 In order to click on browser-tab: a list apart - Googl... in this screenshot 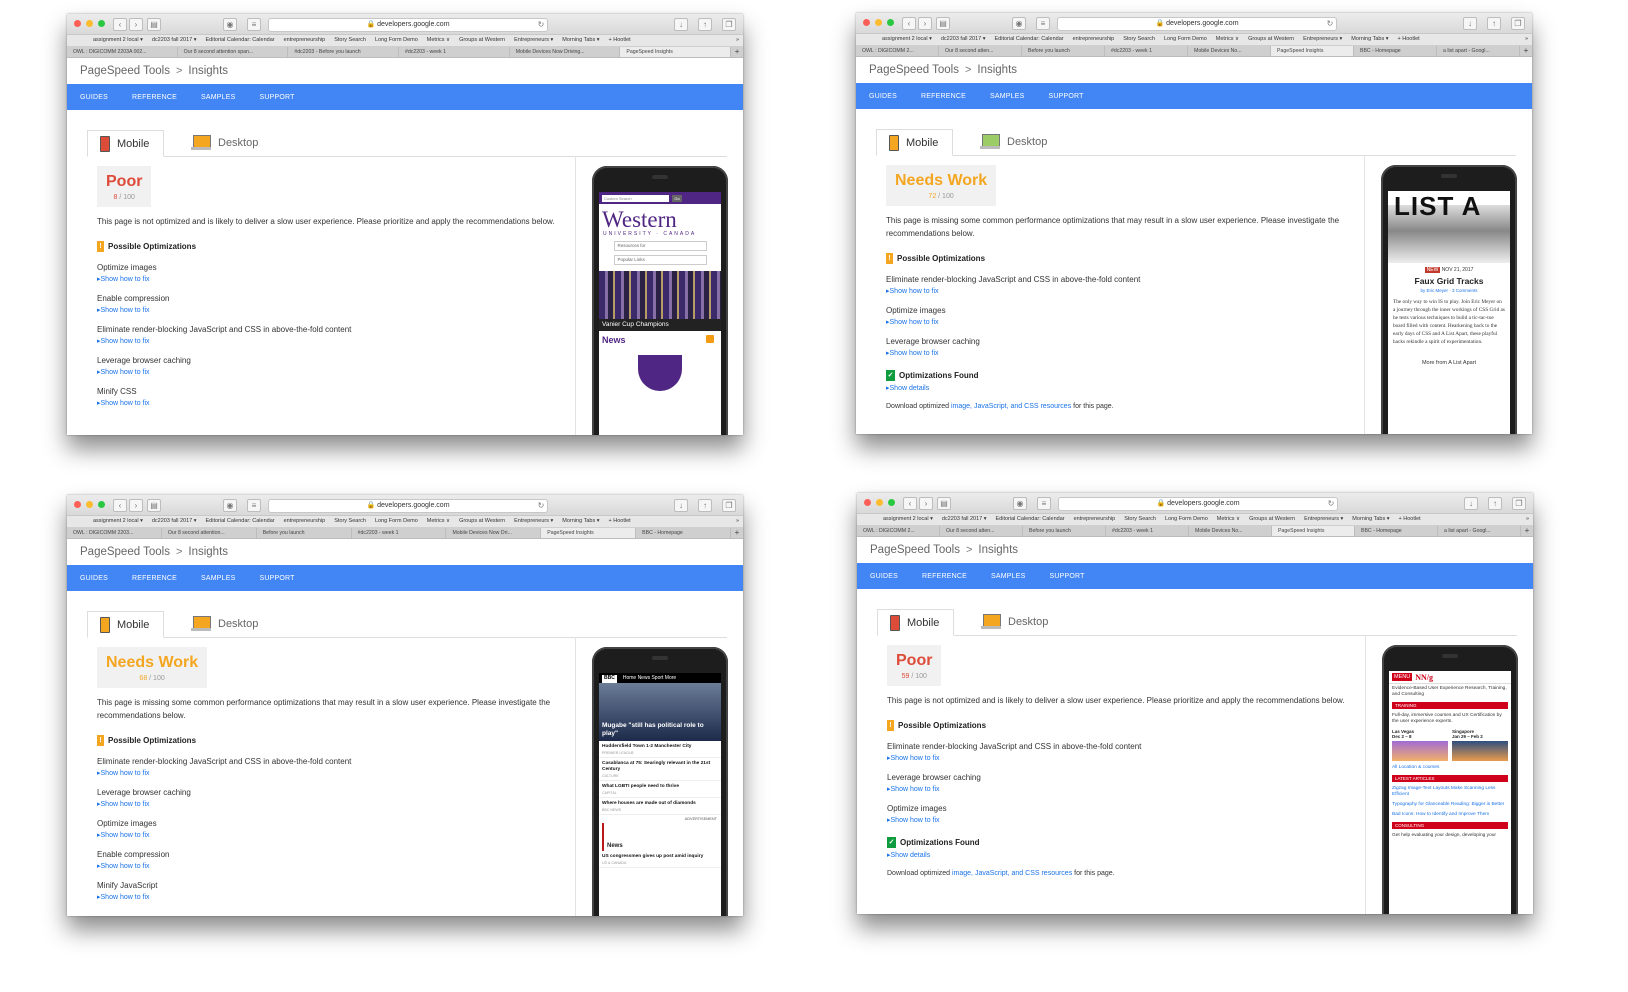, I will do `click(1479, 531)`.